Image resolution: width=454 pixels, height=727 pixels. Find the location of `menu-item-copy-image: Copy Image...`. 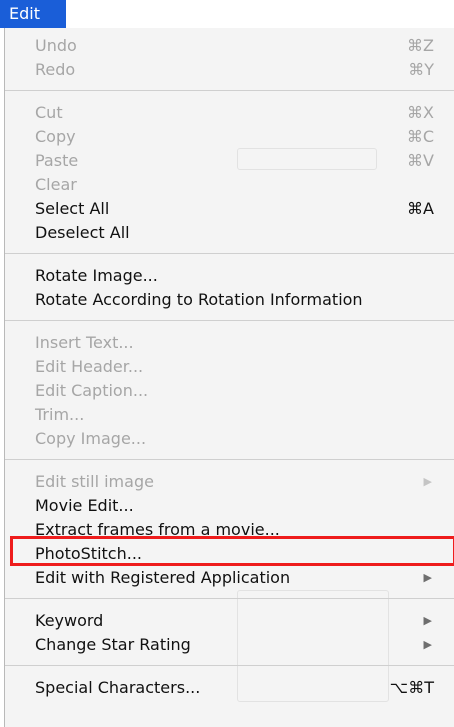

menu-item-copy-image: Copy Image... is located at coordinates (229, 439).